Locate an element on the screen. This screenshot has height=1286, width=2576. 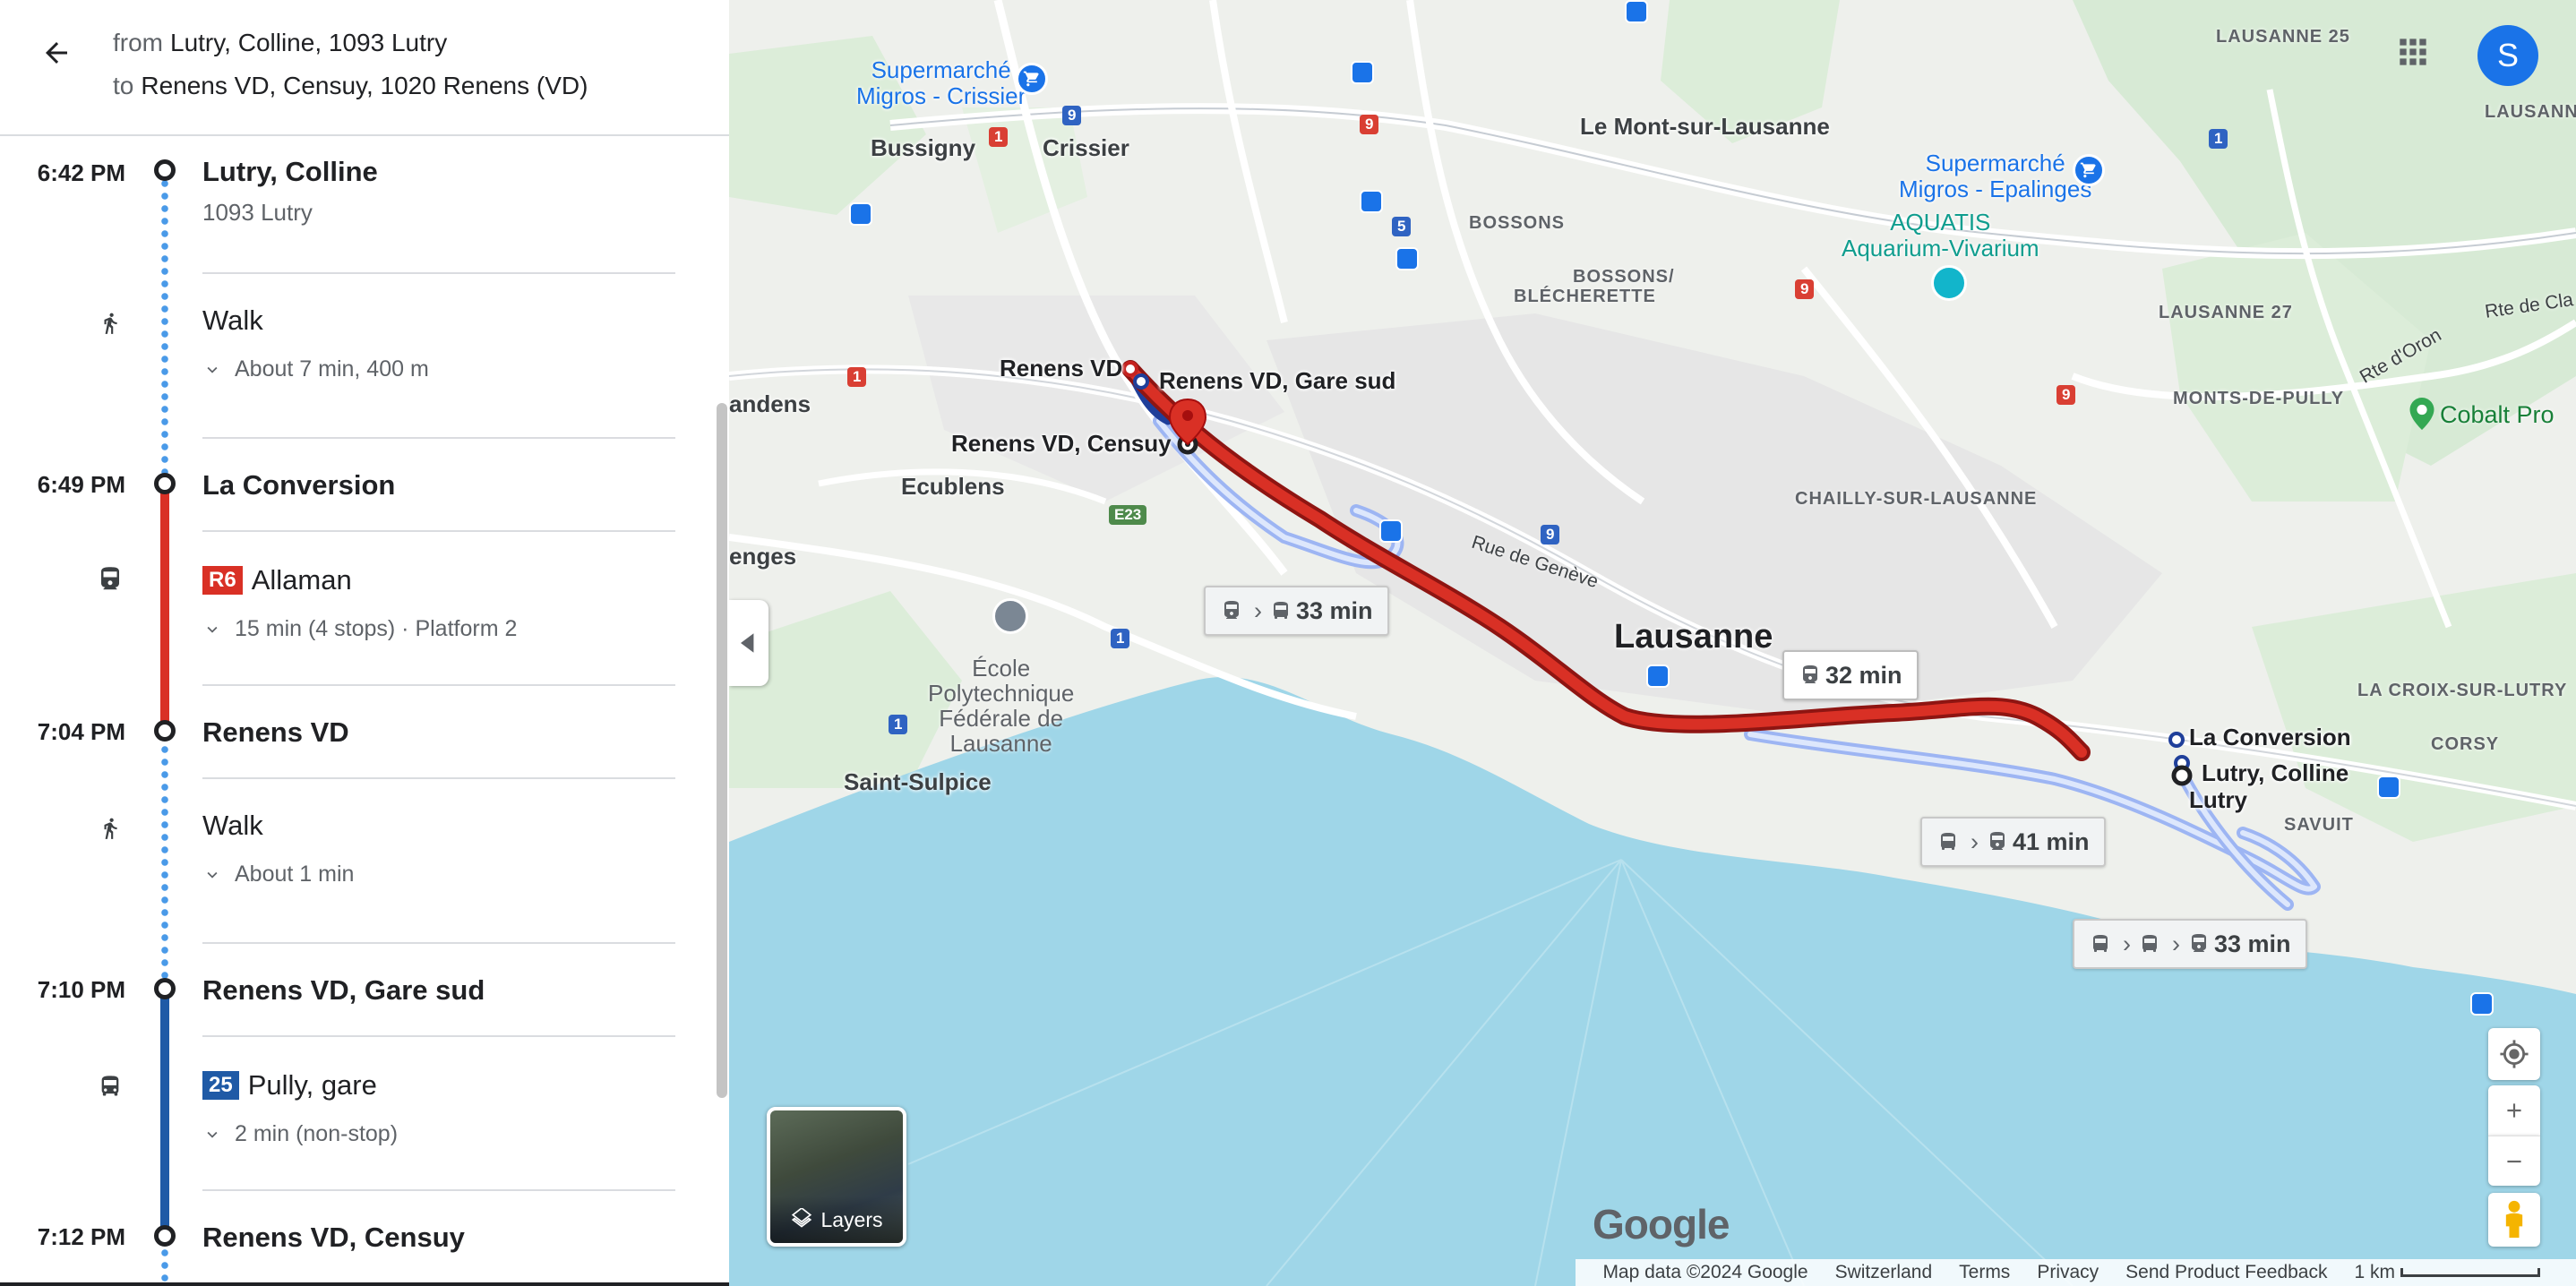
route-origin: from Lutry, Colline, 1093 Lutry is located at coordinates (280, 43).